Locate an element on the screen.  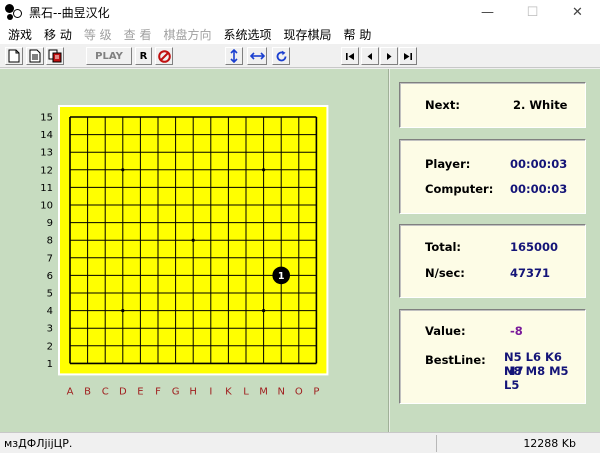
skip-last-icon is located at coordinates (408, 56).